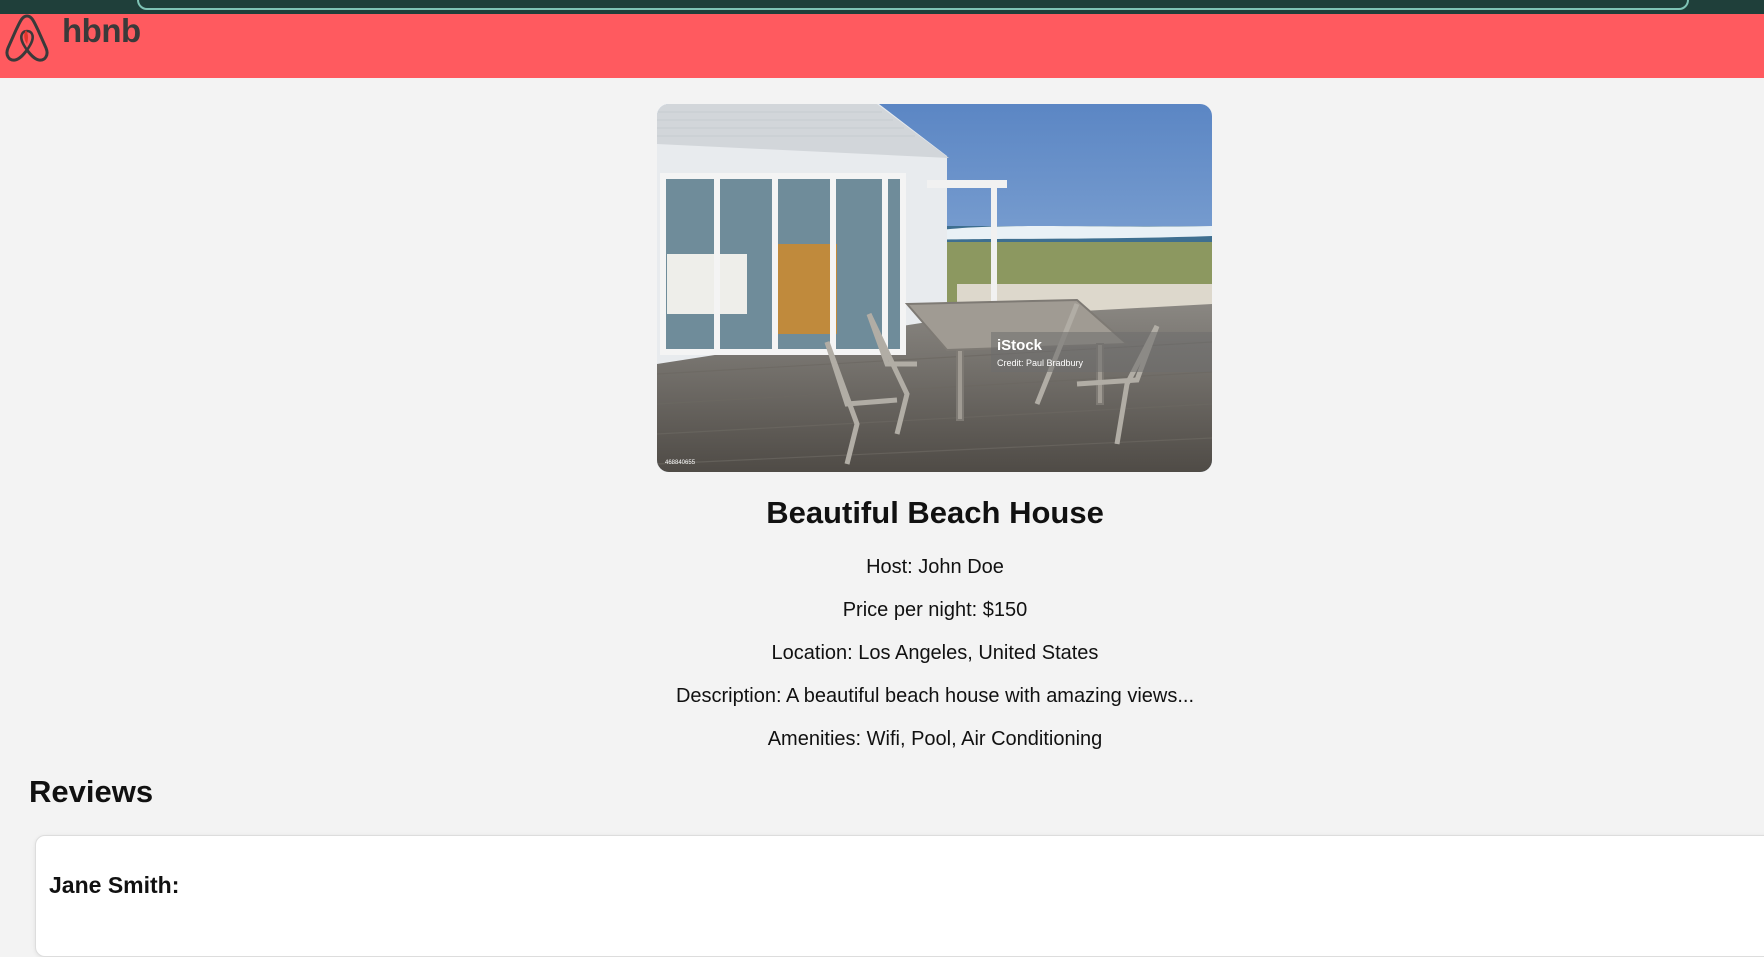 This screenshot has width=1764, height=957. I want to click on review-card: Jane Smith:, so click(899, 896).